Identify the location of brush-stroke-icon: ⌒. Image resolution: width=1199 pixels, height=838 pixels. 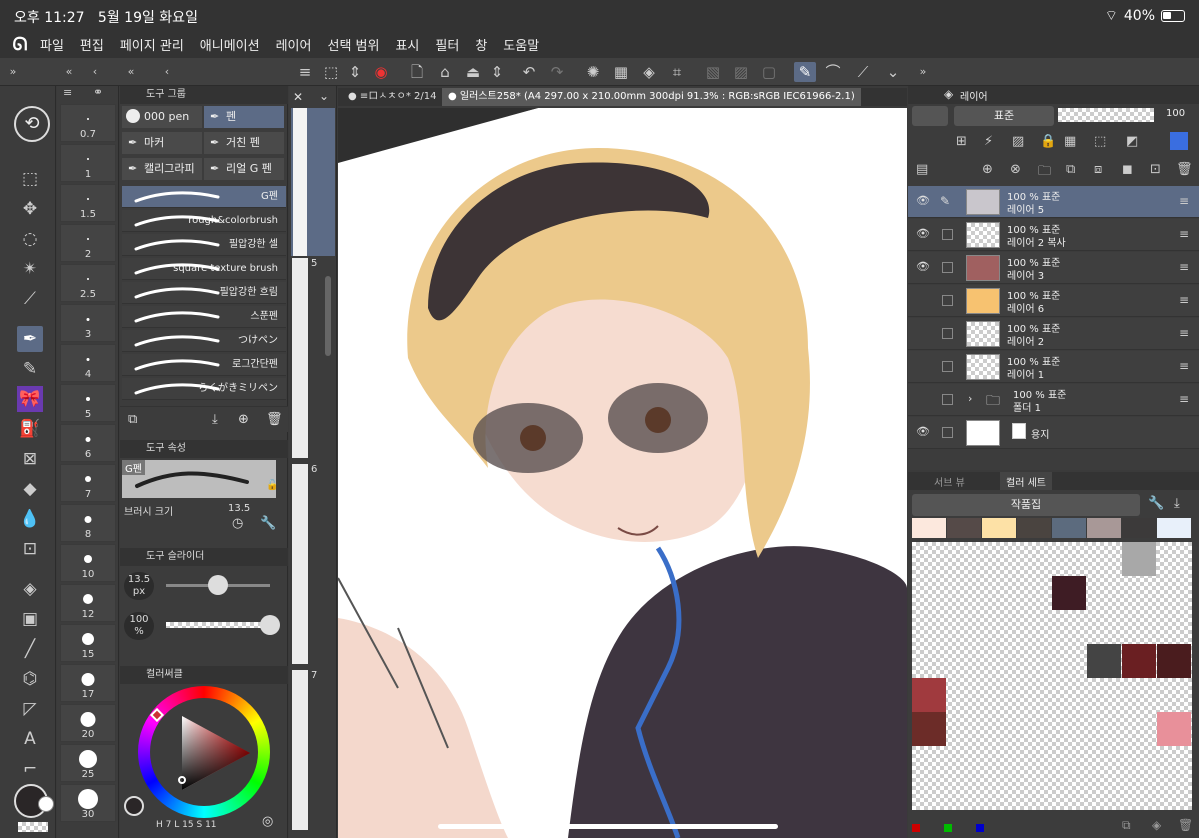
(833, 72).